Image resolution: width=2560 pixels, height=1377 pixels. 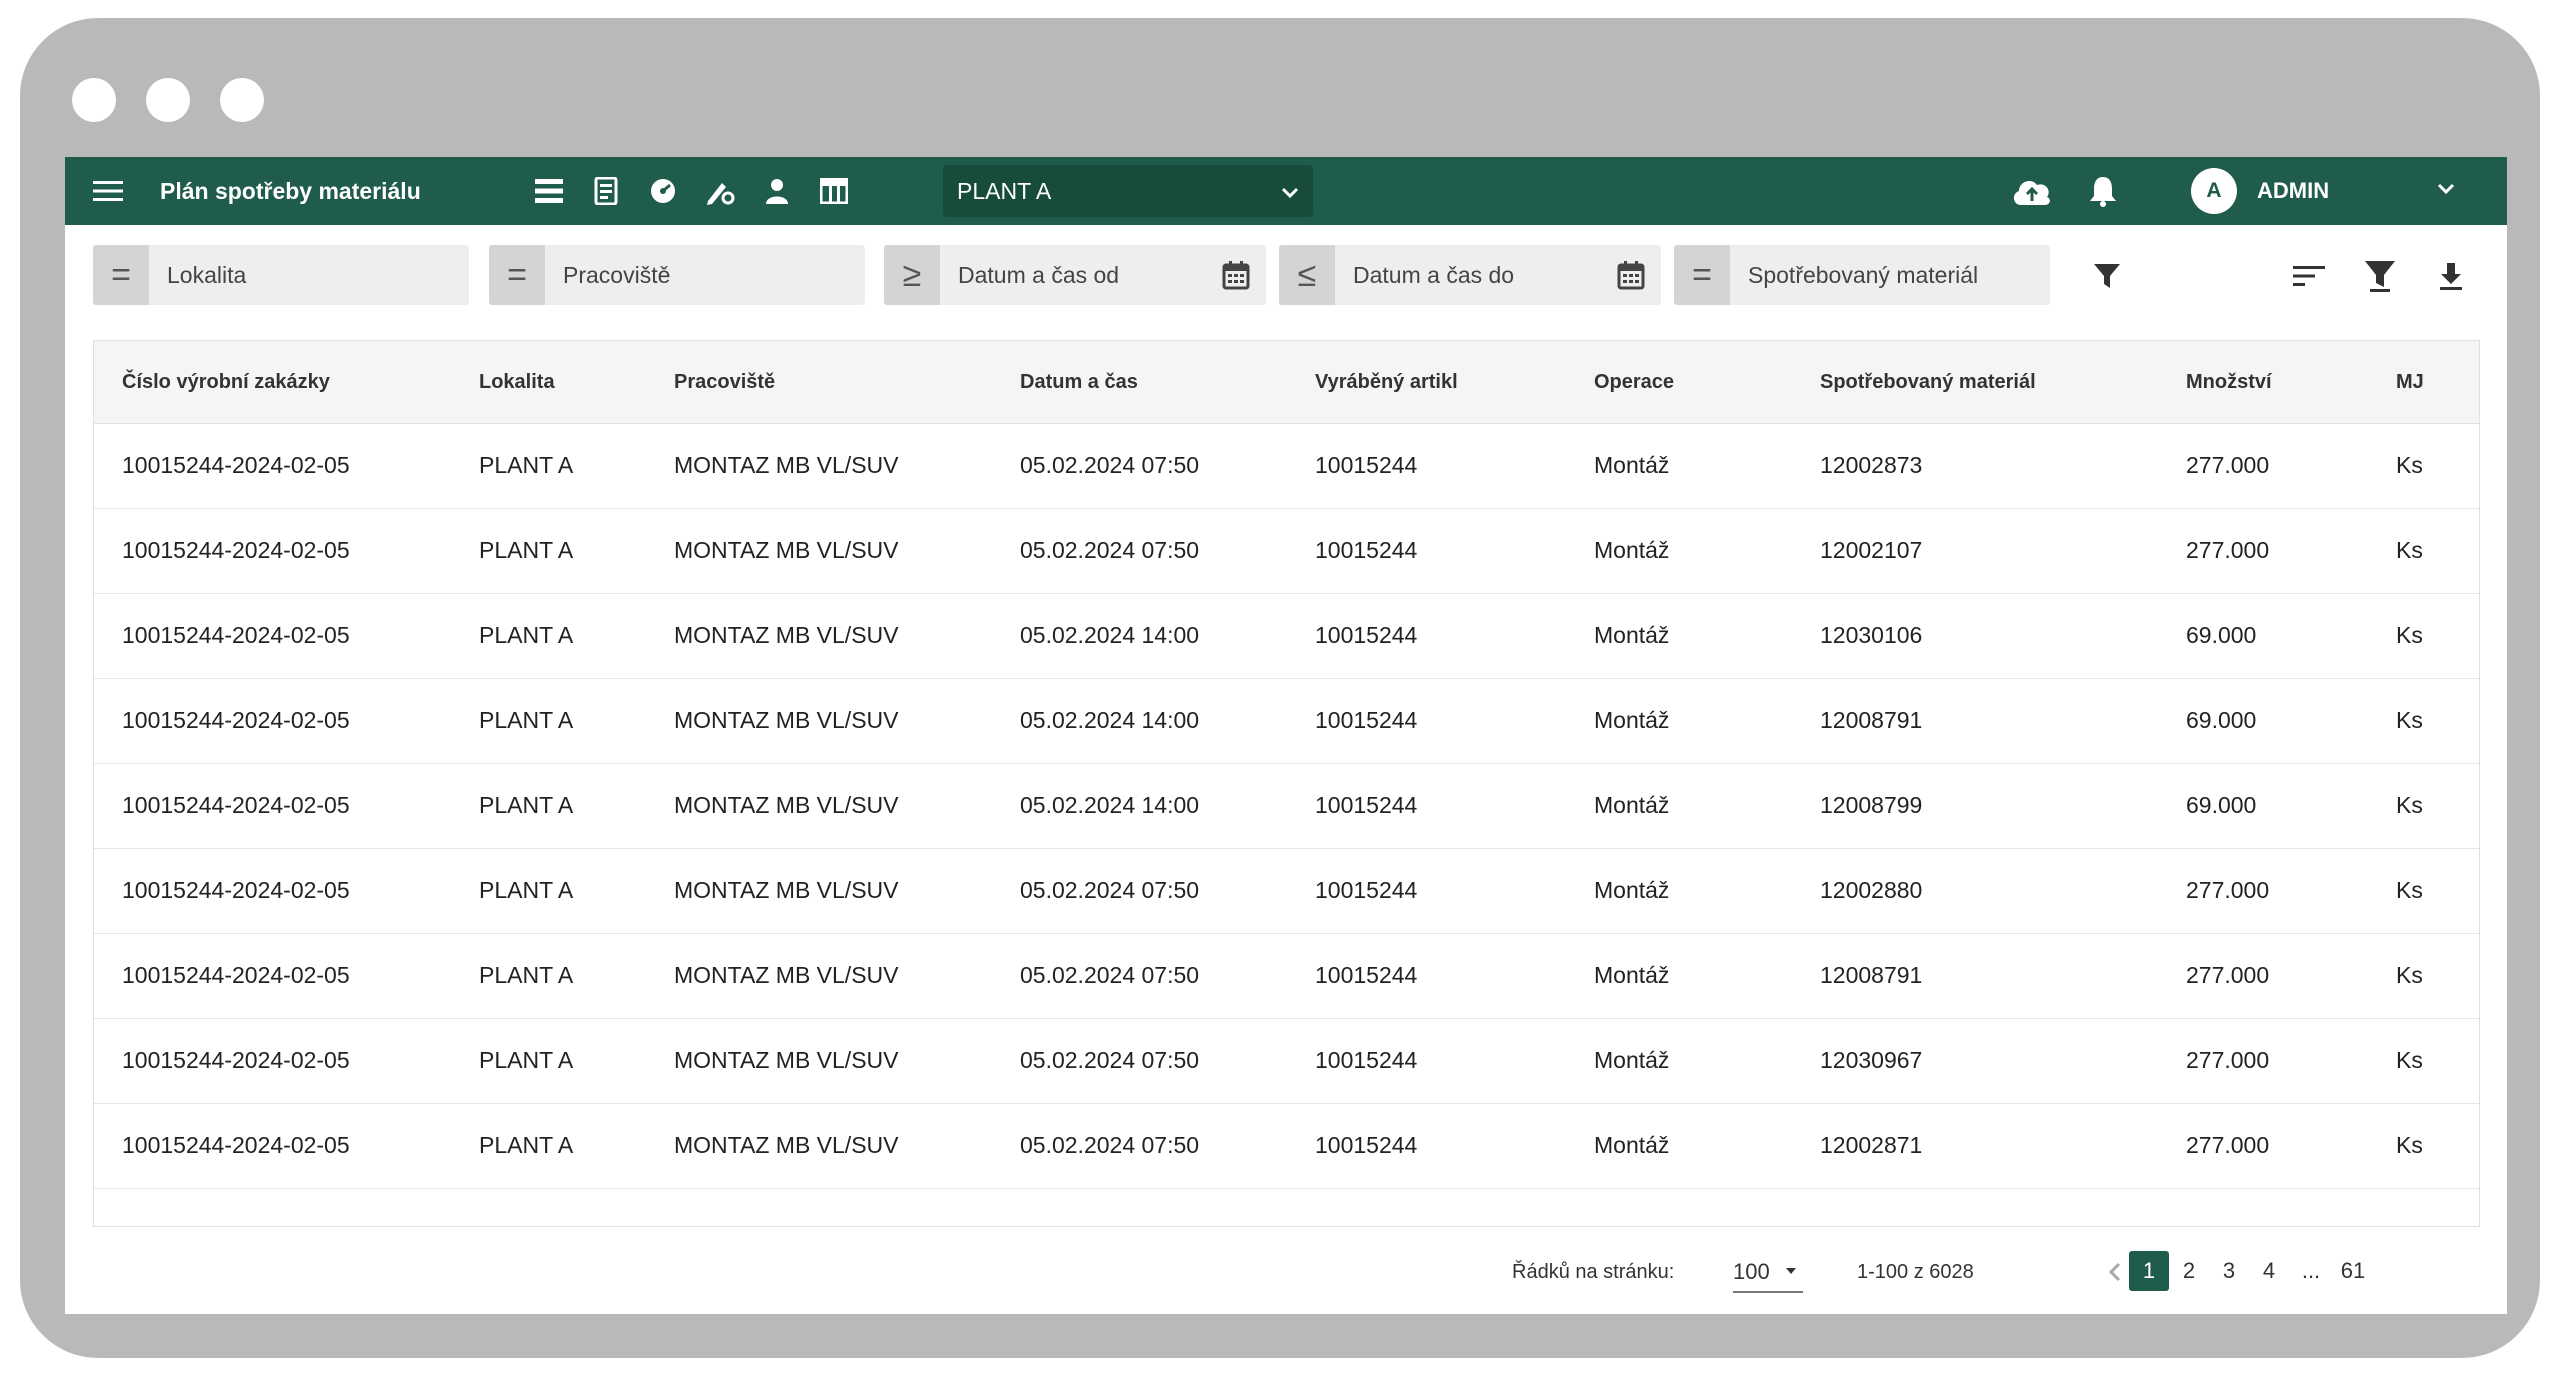 I want to click on filter-datum-od: ≥ Datum a čas od, so click(x=1075, y=275).